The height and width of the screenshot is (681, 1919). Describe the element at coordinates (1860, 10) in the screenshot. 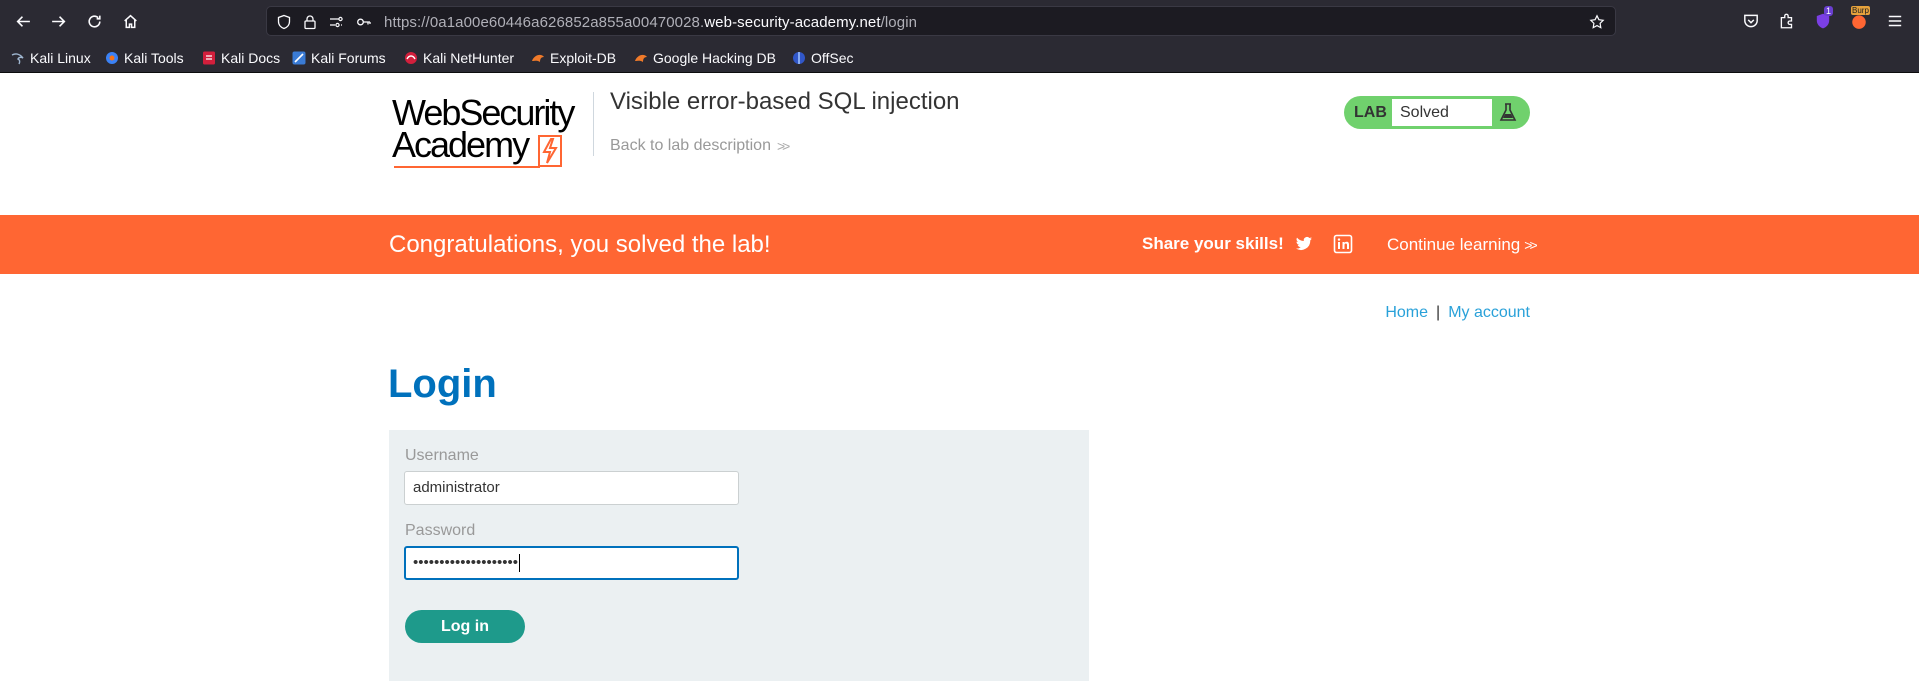

I see `burp-badge: Burp` at that location.